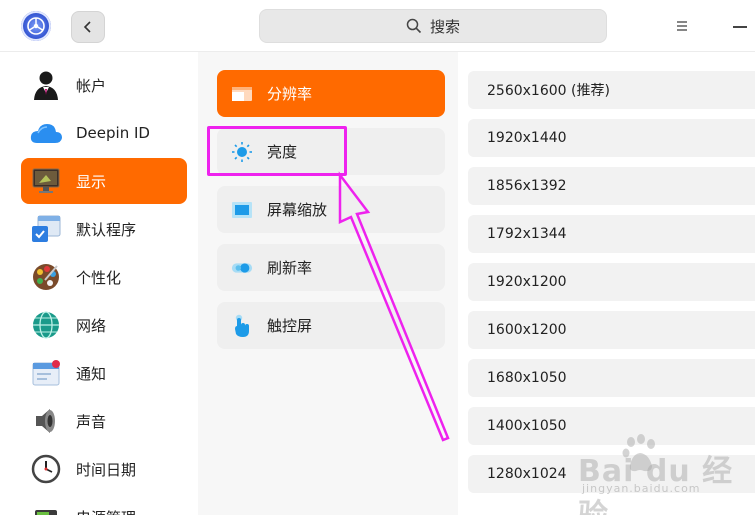  I want to click on submenu-item-resolution: 分辨率, so click(331, 93).